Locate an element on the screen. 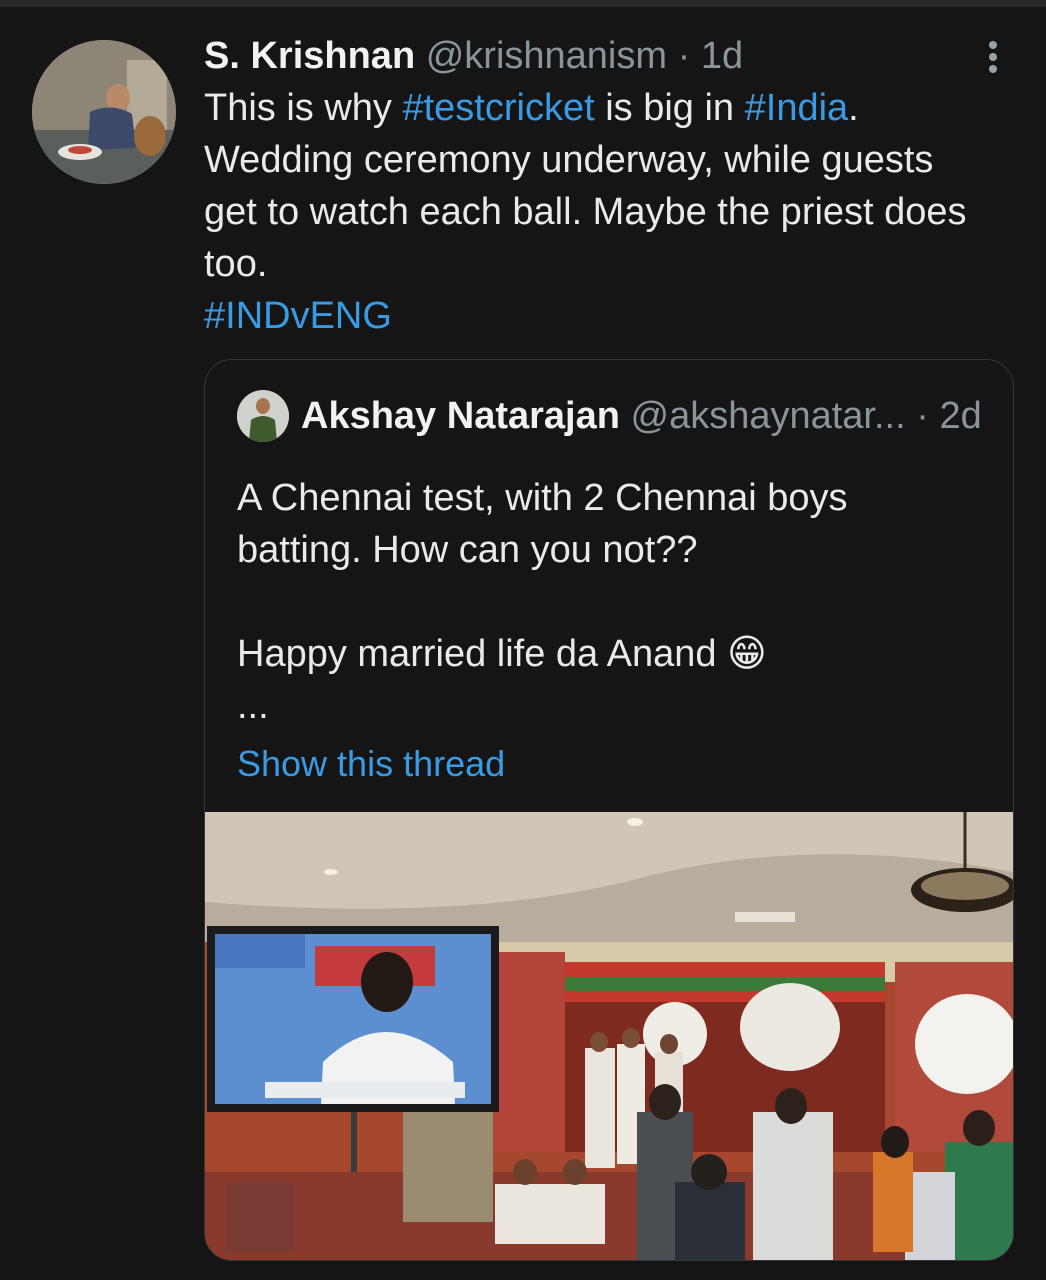 This screenshot has width=1046, height=1280. tweet-text-segment: Wedding ceremony underway, while guests is located at coordinates (569, 160).